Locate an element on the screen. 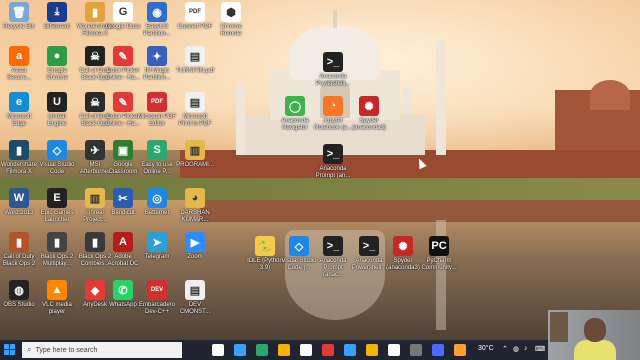 The image size is (640, 360). desktop-shortcut: E Epic Games Launcher is located at coordinates (57, 206).